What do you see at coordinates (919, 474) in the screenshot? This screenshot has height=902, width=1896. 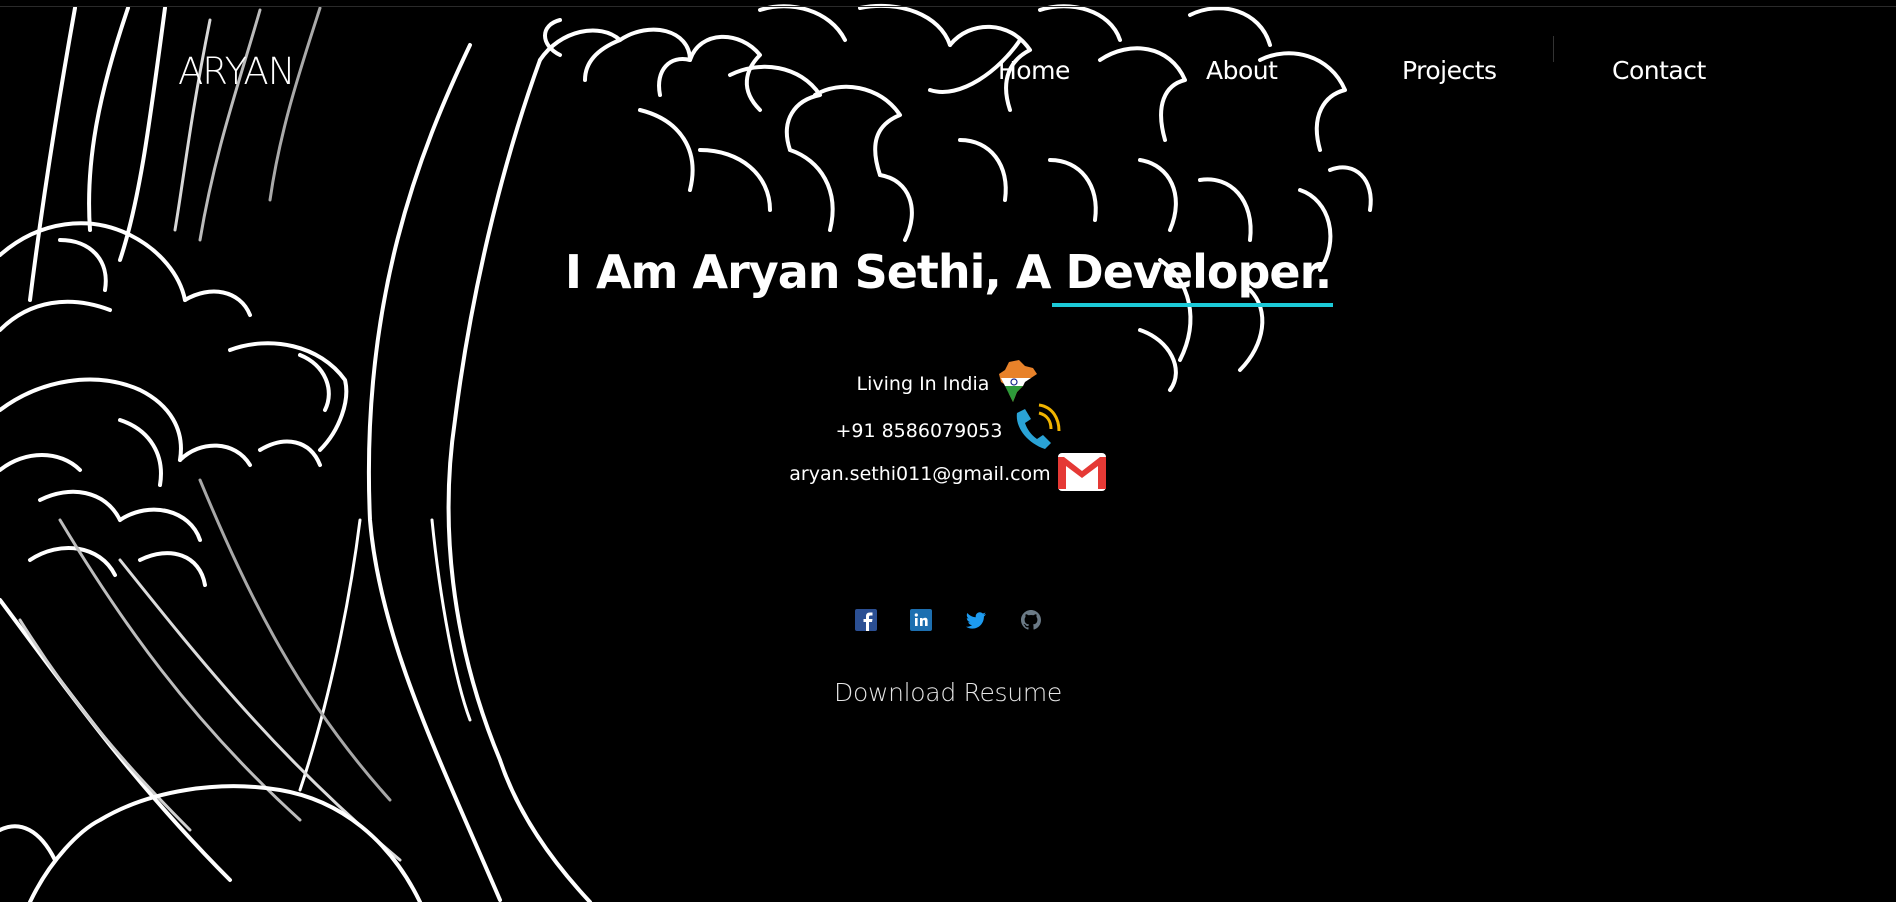 I see `email-text: aryan.sethi011@gmail.com` at bounding box center [919, 474].